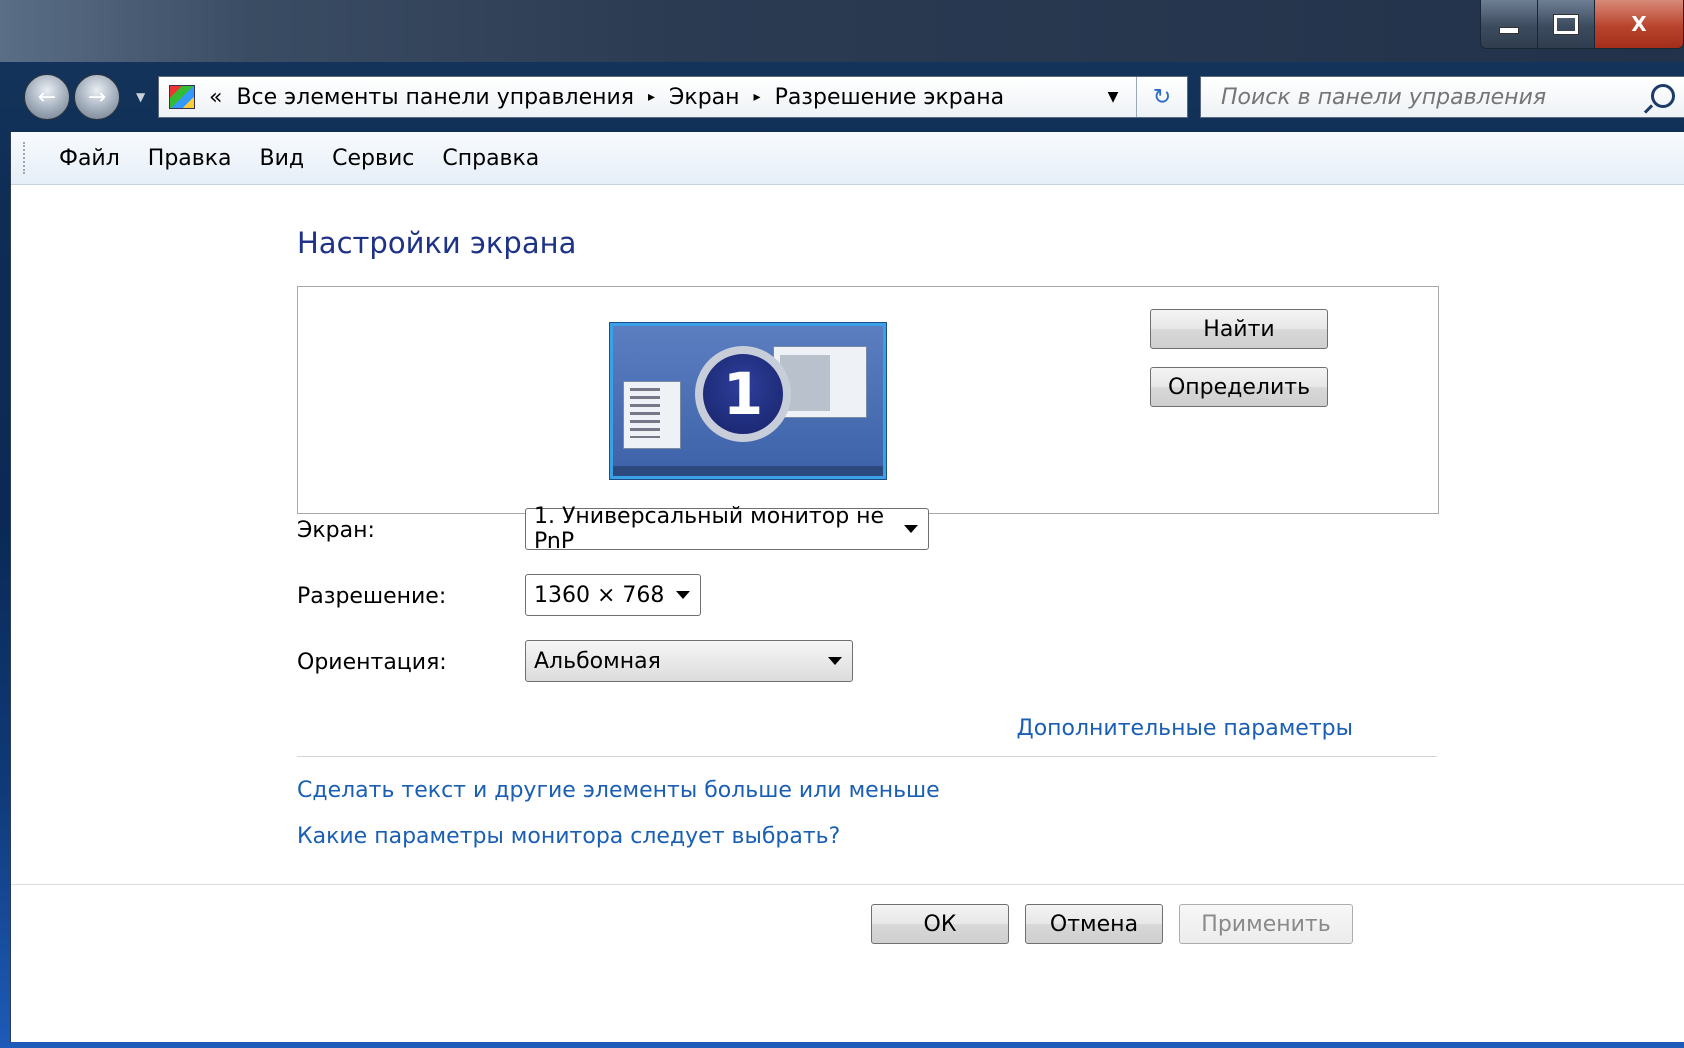 The image size is (1684, 1048). What do you see at coordinates (847, 158) in the screenshot?
I see `menu-bar: Файл Правка Вид Сервис Справка` at bounding box center [847, 158].